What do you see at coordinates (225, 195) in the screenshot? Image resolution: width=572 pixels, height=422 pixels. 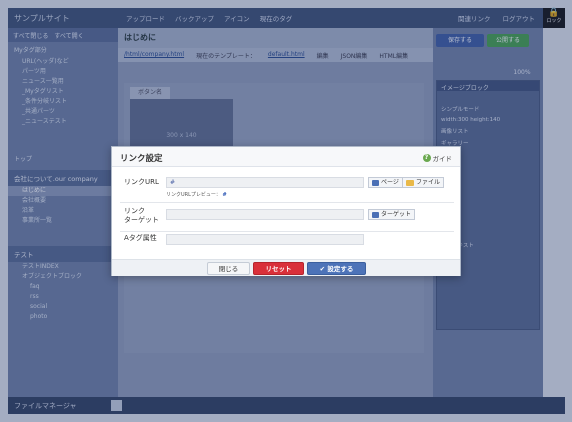 I see `preview-value: #` at bounding box center [225, 195].